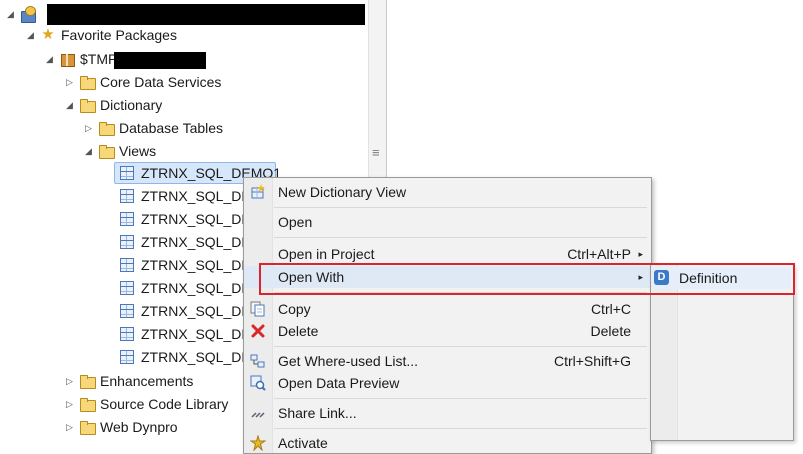  What do you see at coordinates (258, 383) in the screenshot?
I see `data-preview-icon` at bounding box center [258, 383].